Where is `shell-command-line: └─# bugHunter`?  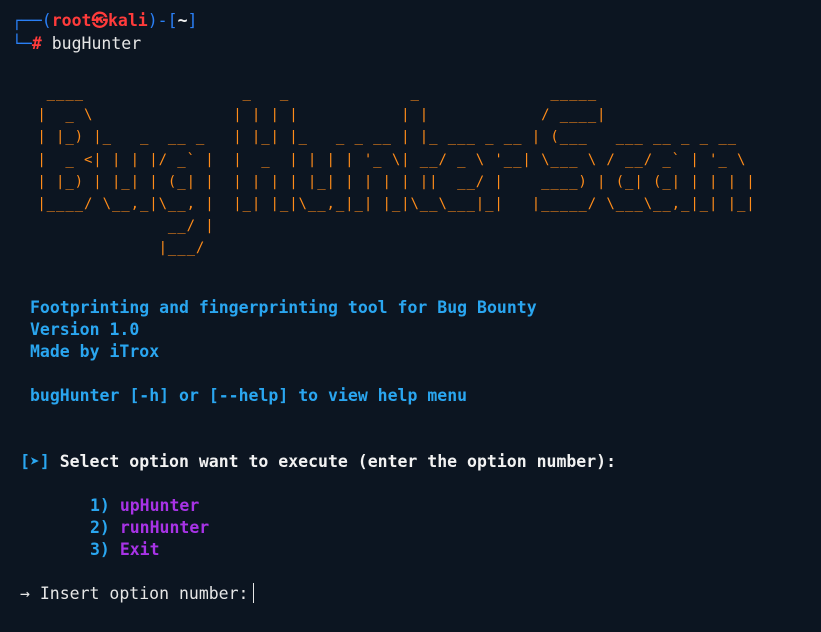 shell-command-line: └─# bugHunter is located at coordinates (76, 44).